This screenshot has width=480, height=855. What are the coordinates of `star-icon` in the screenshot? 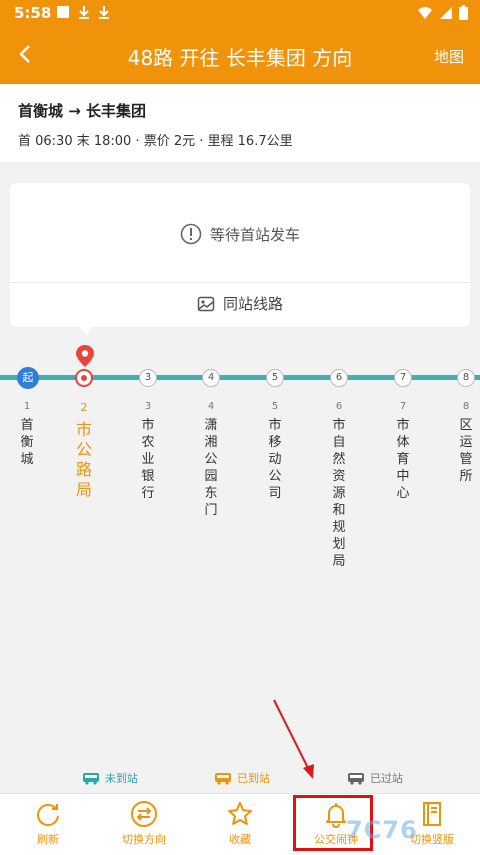 It's located at (240, 813).